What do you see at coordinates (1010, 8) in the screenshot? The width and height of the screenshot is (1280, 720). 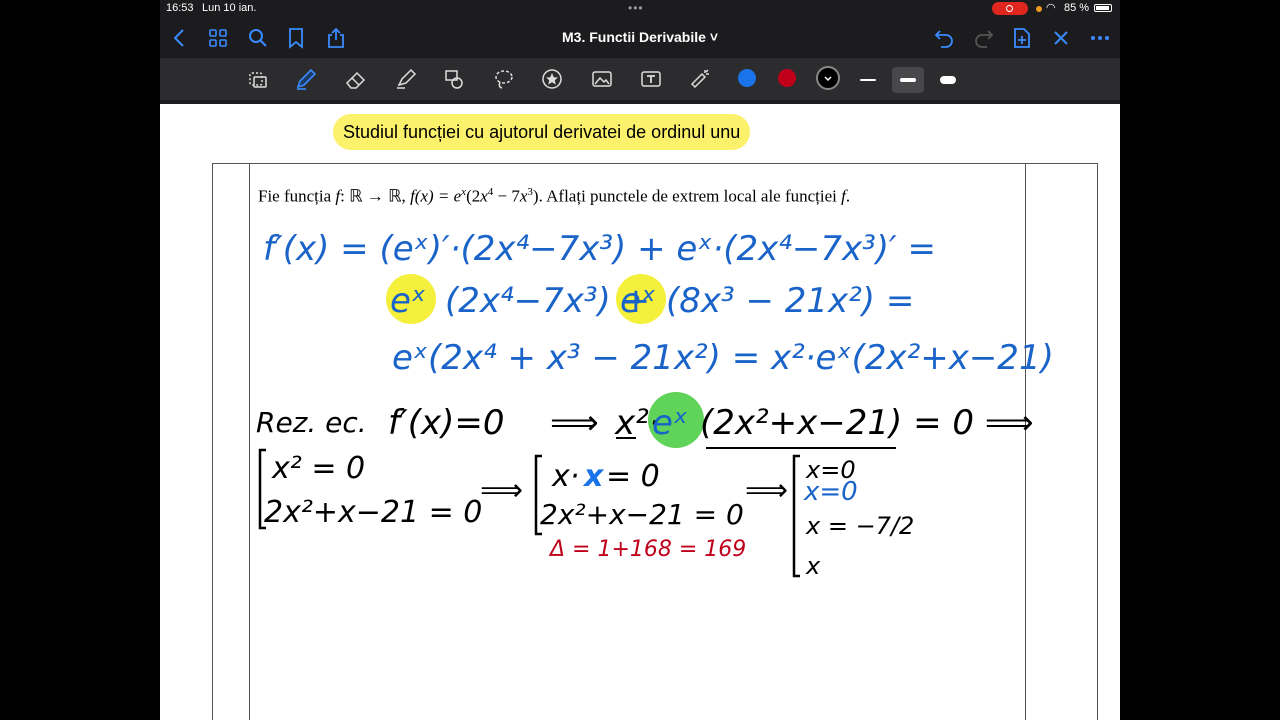 I see `screen-recording-icon` at bounding box center [1010, 8].